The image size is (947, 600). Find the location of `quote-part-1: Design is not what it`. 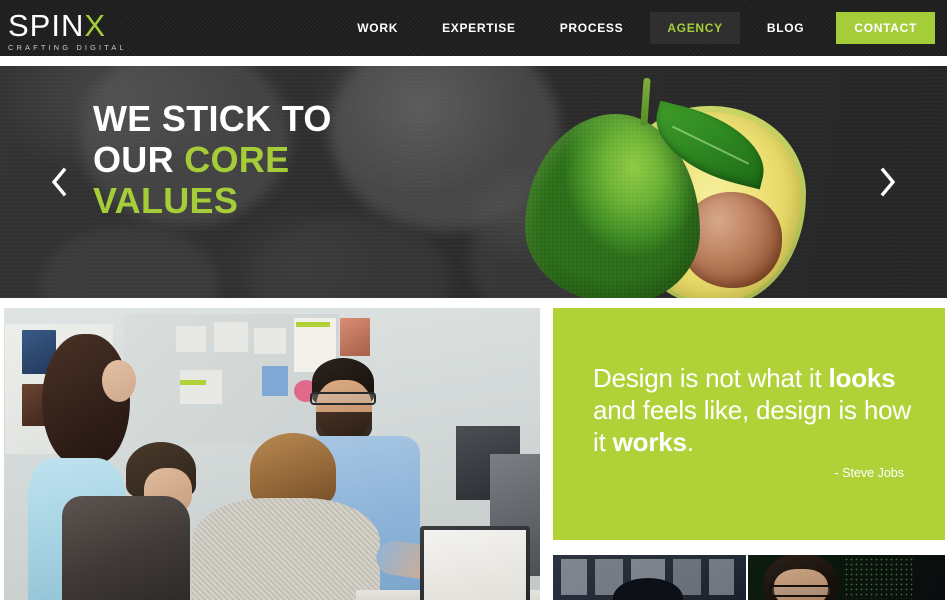

quote-part-1: Design is not what it is located at coordinates (711, 378).